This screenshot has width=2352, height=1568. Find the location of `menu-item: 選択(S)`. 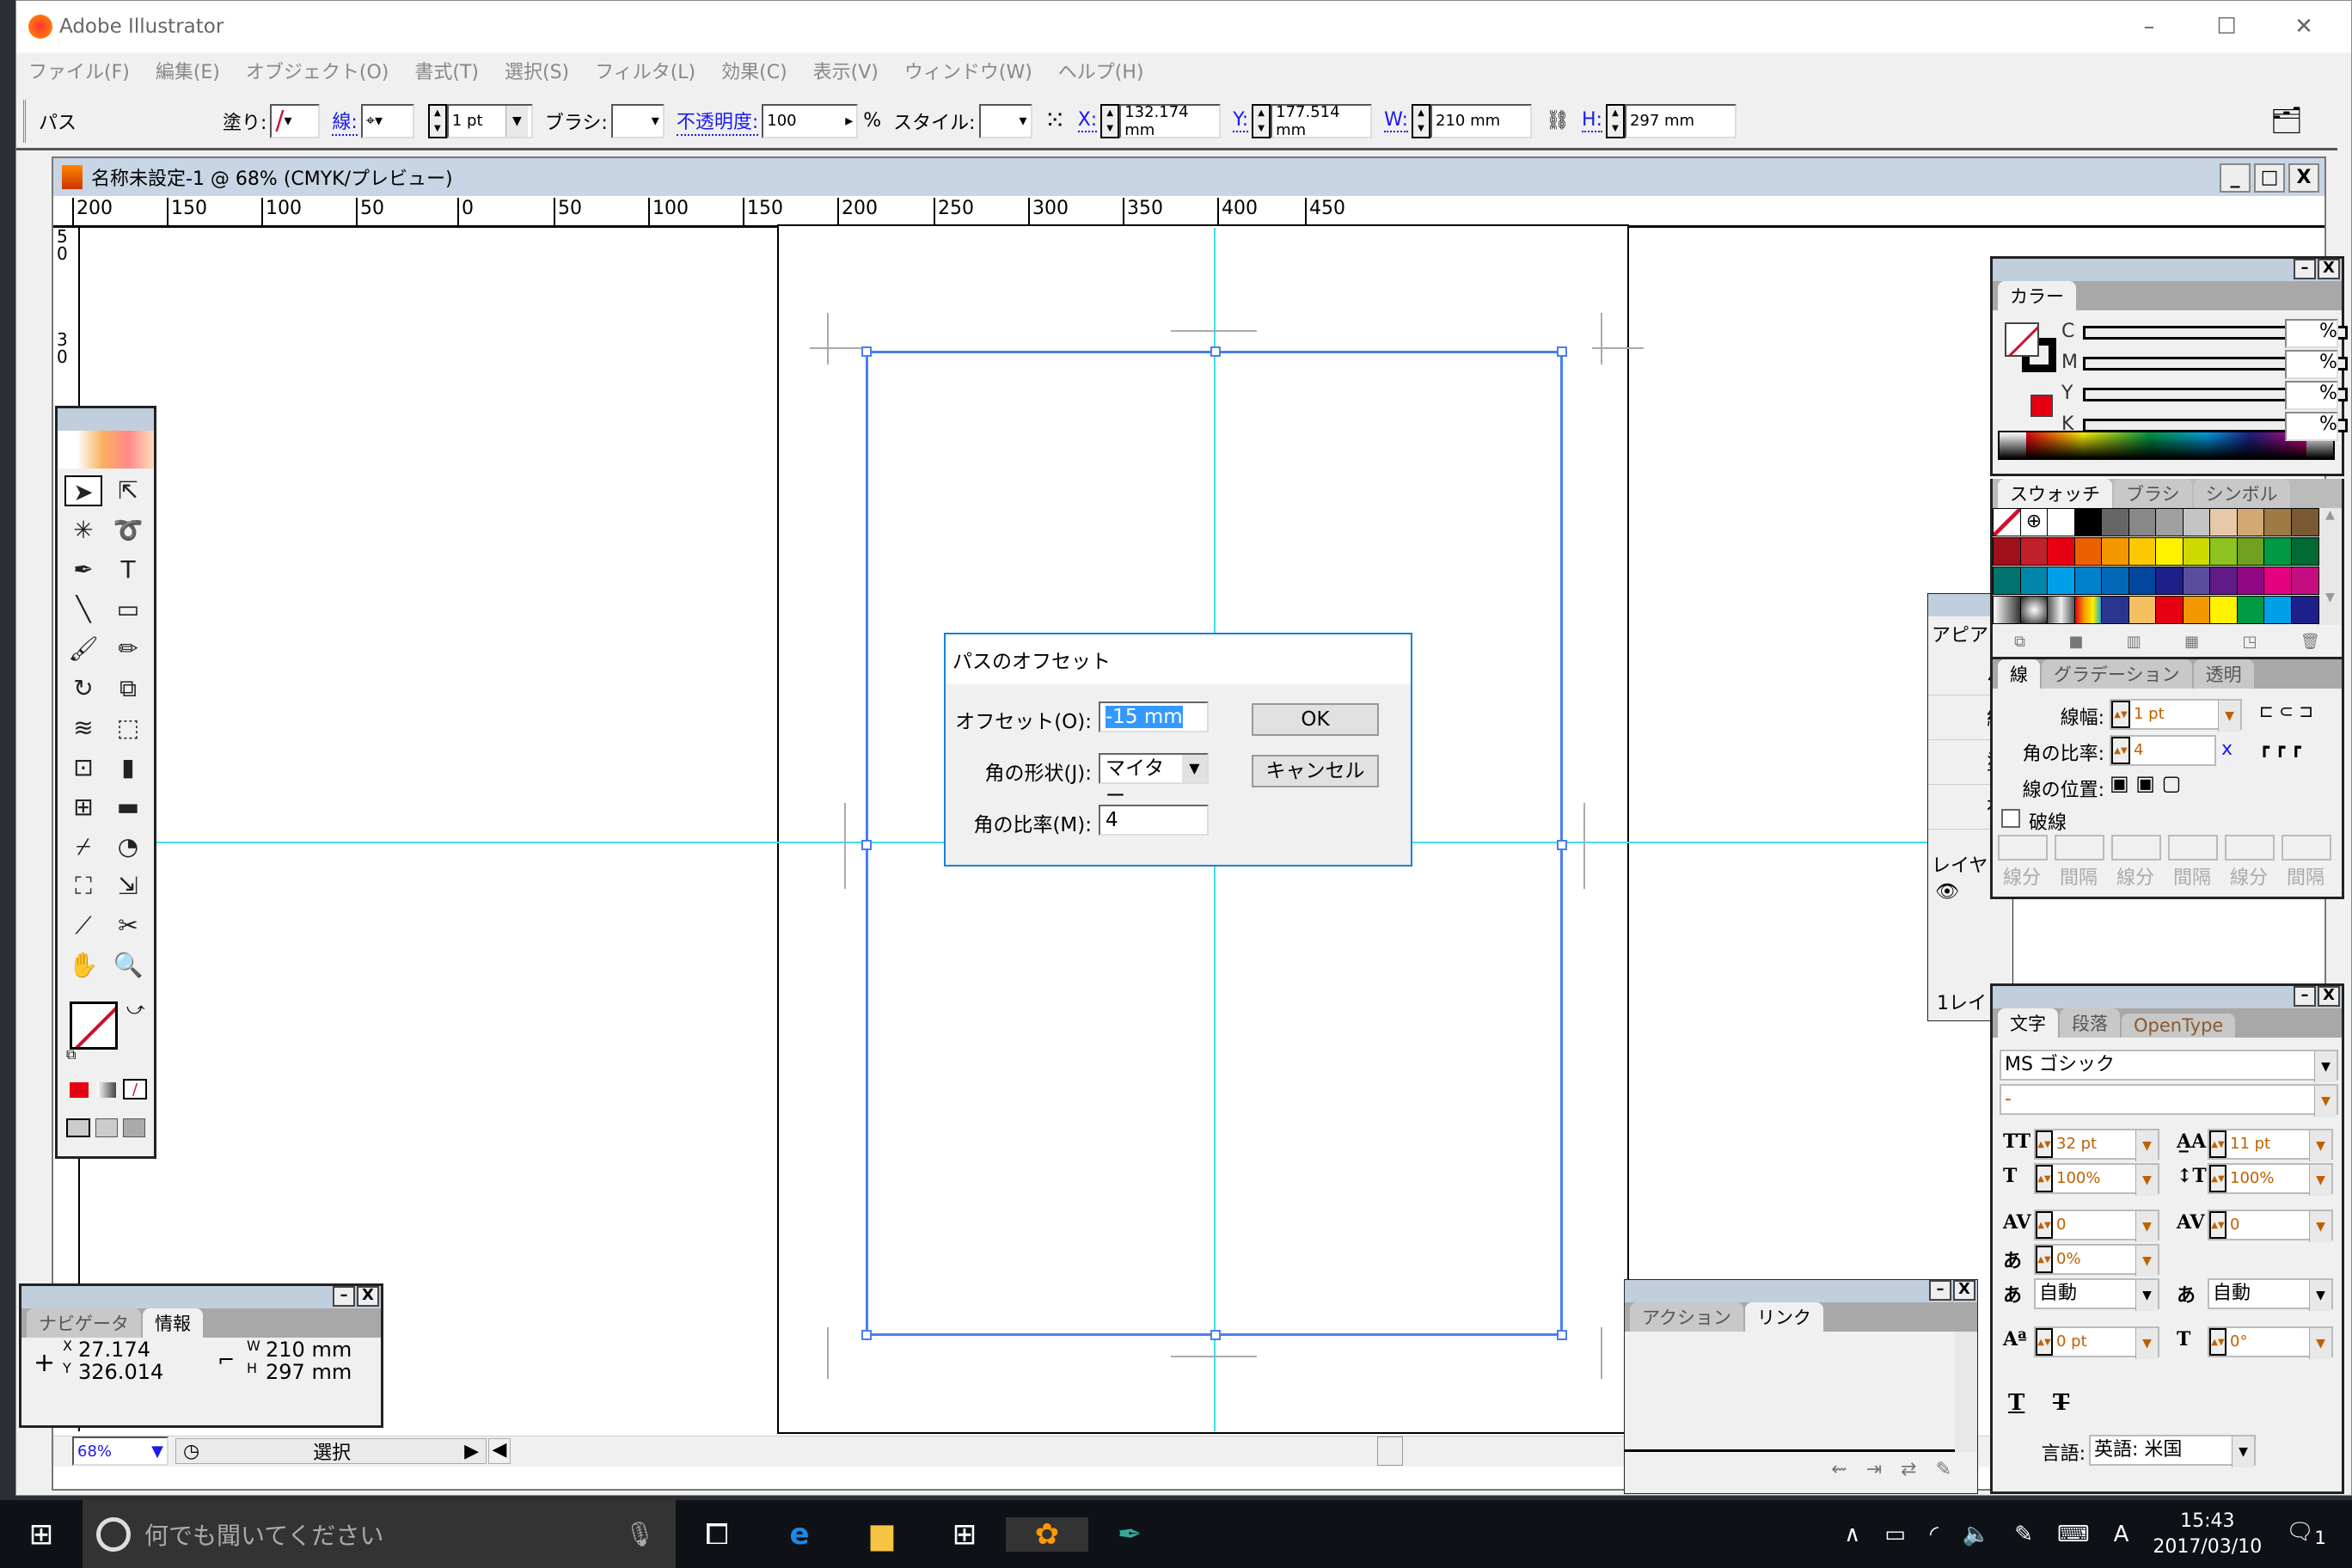

menu-item: 選択(S) is located at coordinates (537, 70).